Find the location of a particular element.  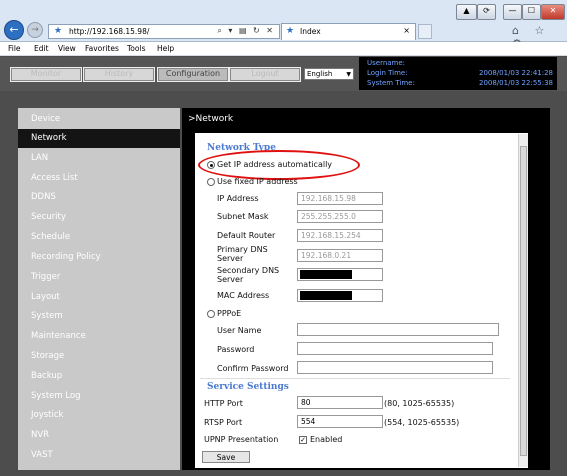

upnp-enabled-label: Enabled is located at coordinates (326, 439).